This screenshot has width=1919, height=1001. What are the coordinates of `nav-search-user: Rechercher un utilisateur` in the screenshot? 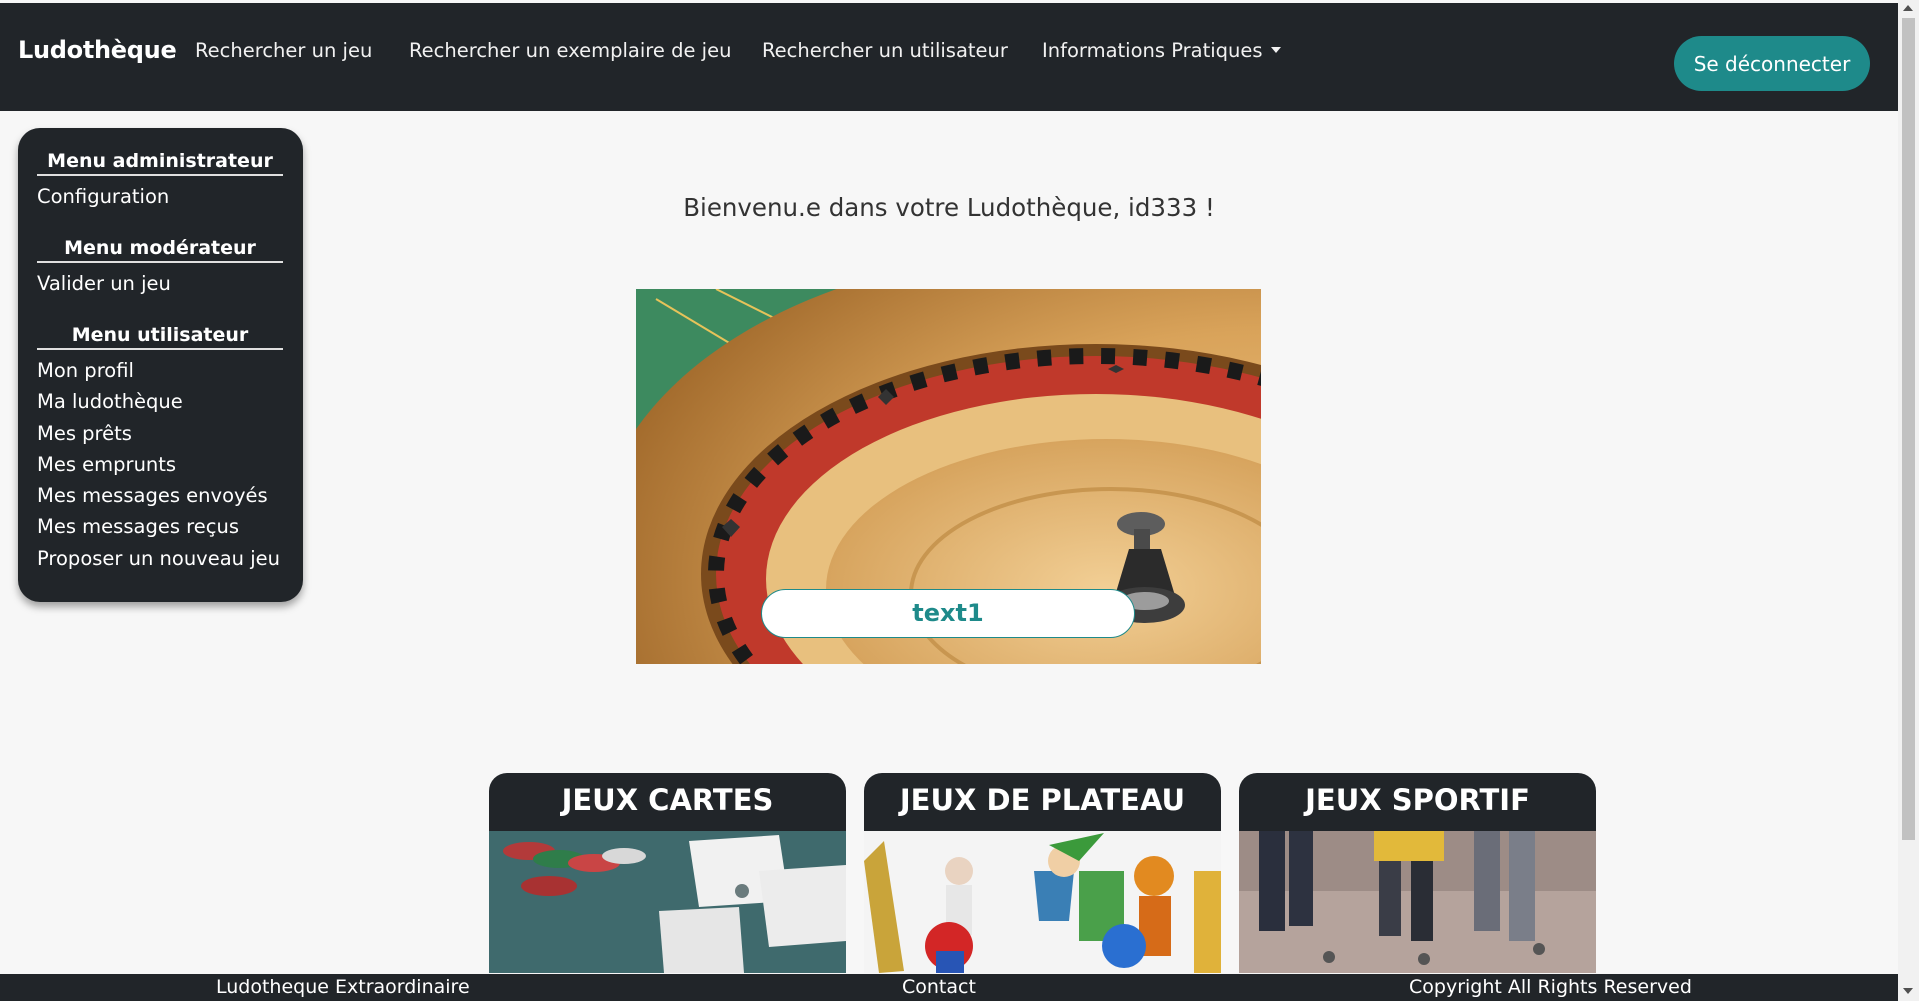 It's located at (885, 50).